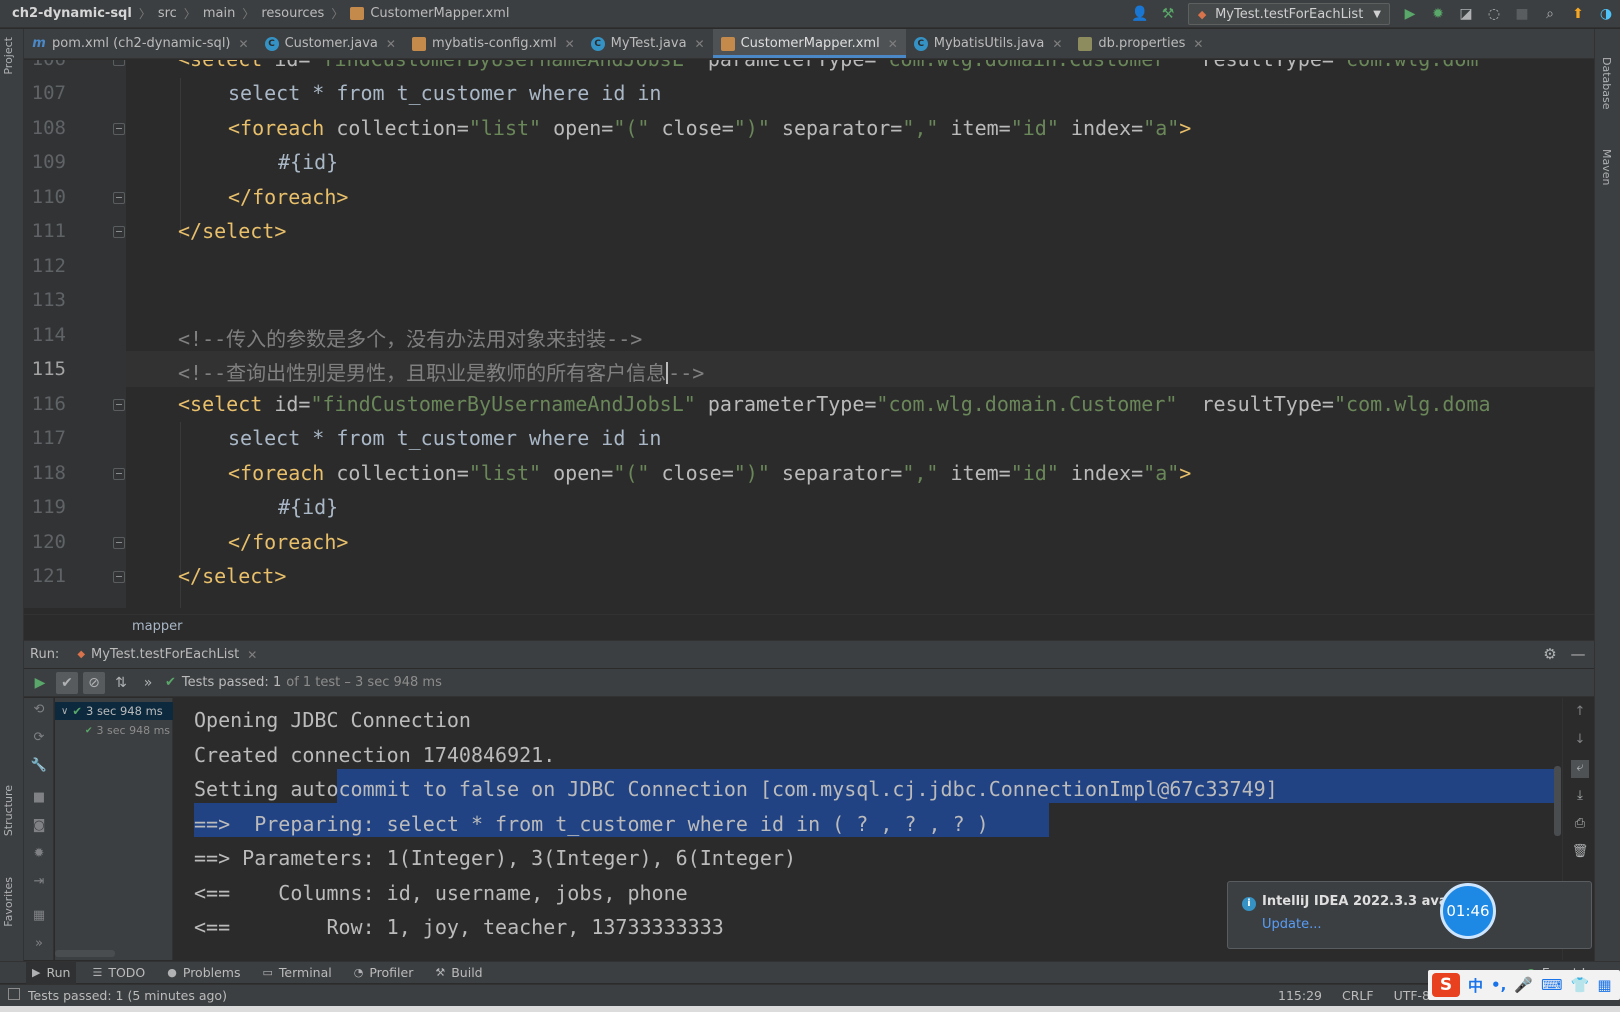 The image size is (1620, 1012). Describe the element at coordinates (1300, 995) in the screenshot. I see `cursor-position: 115:29` at that location.